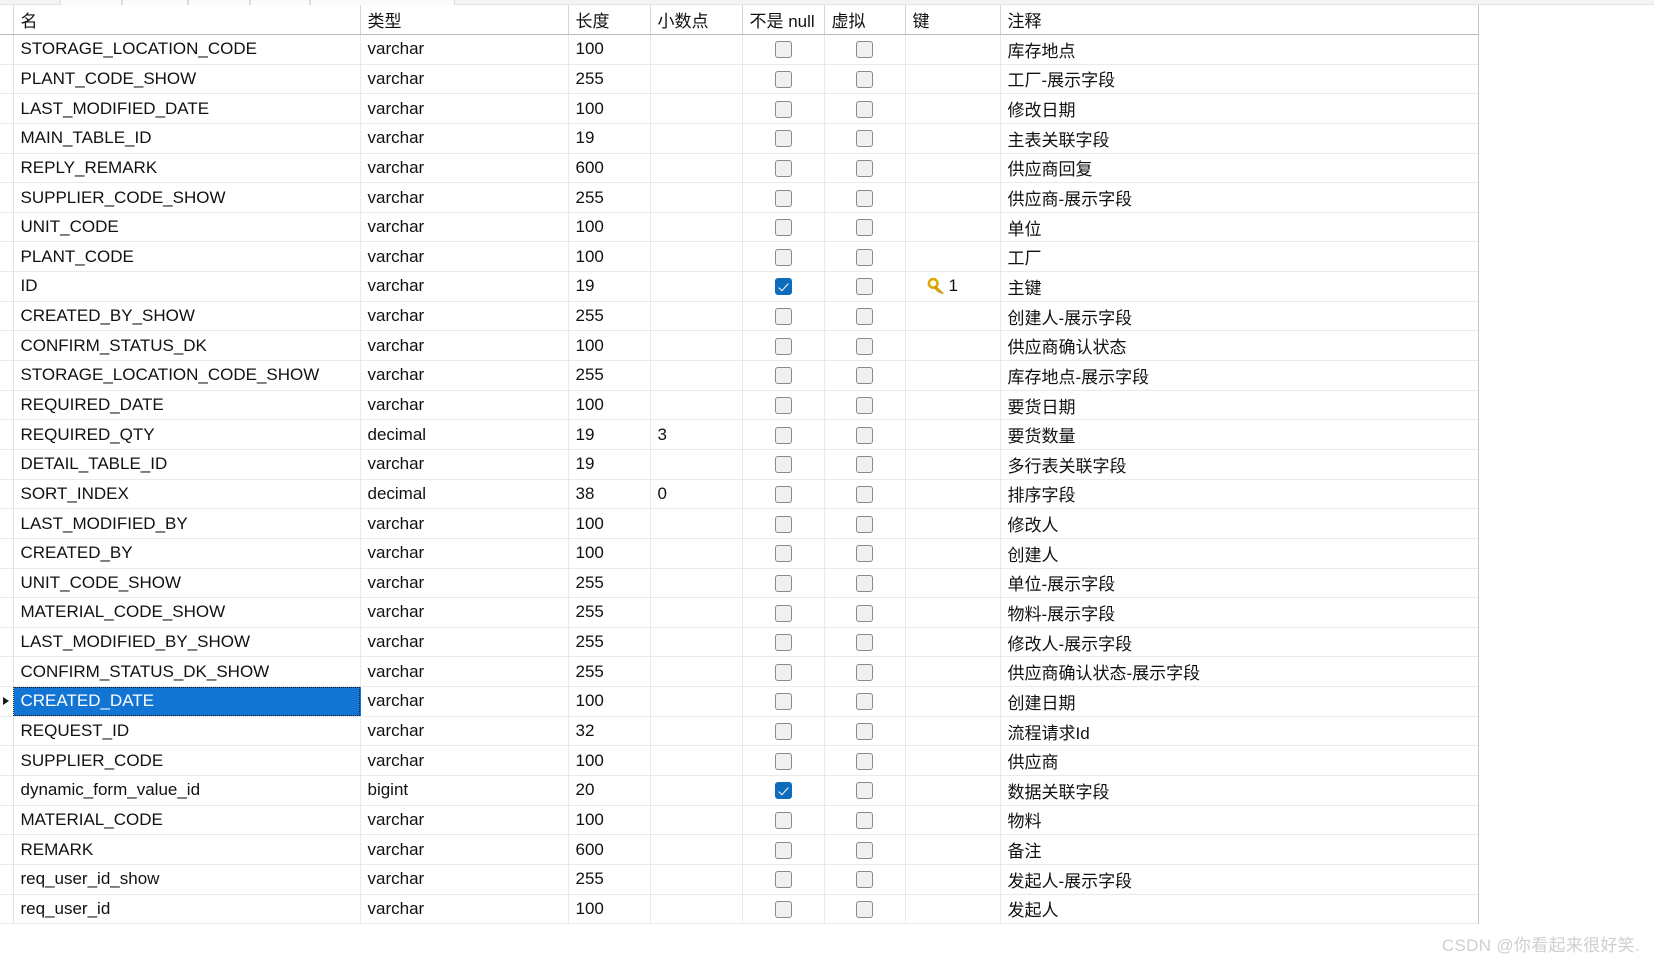  Describe the element at coordinates (1239, 612) in the screenshot. I see `cell-column-comment: 物料-展示字段` at that location.